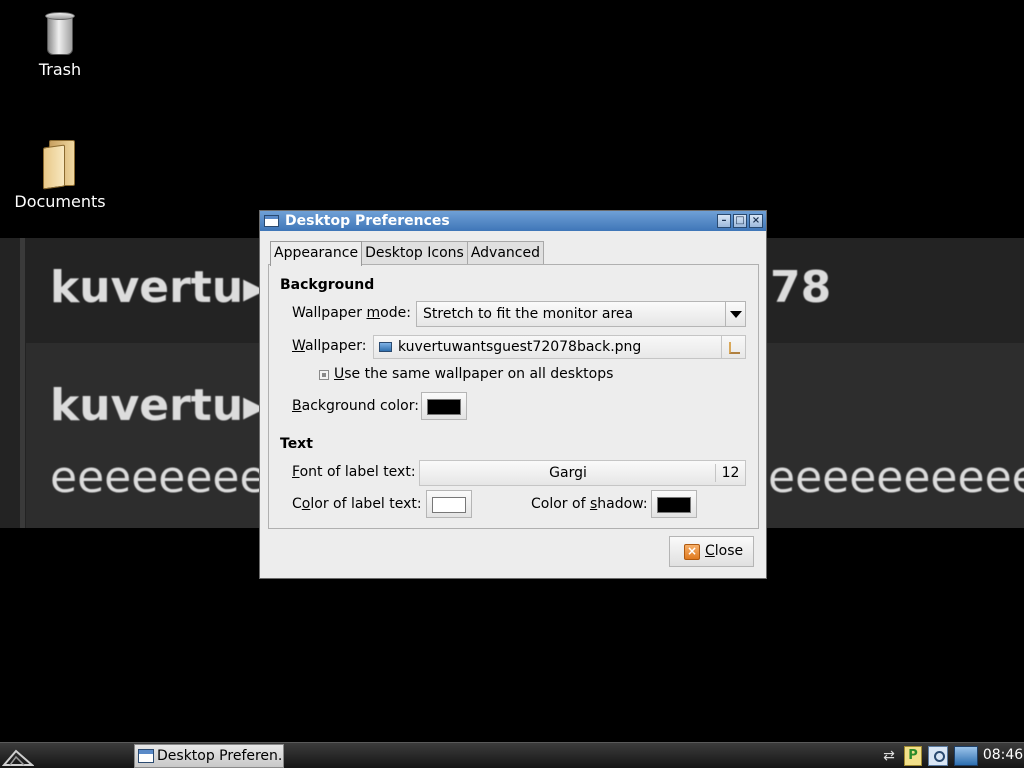 The image size is (1024, 768). What do you see at coordinates (730, 473) in the screenshot?
I see `font-size: 12` at bounding box center [730, 473].